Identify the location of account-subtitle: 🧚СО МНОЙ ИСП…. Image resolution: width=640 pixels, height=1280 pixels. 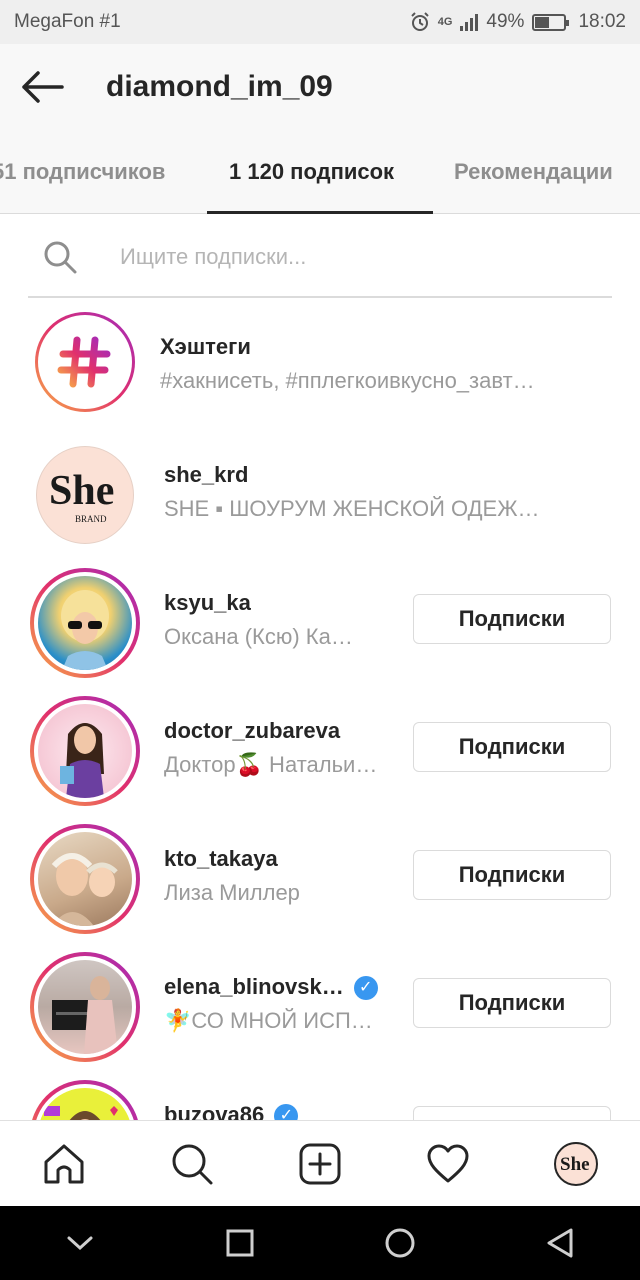
(268, 1020).